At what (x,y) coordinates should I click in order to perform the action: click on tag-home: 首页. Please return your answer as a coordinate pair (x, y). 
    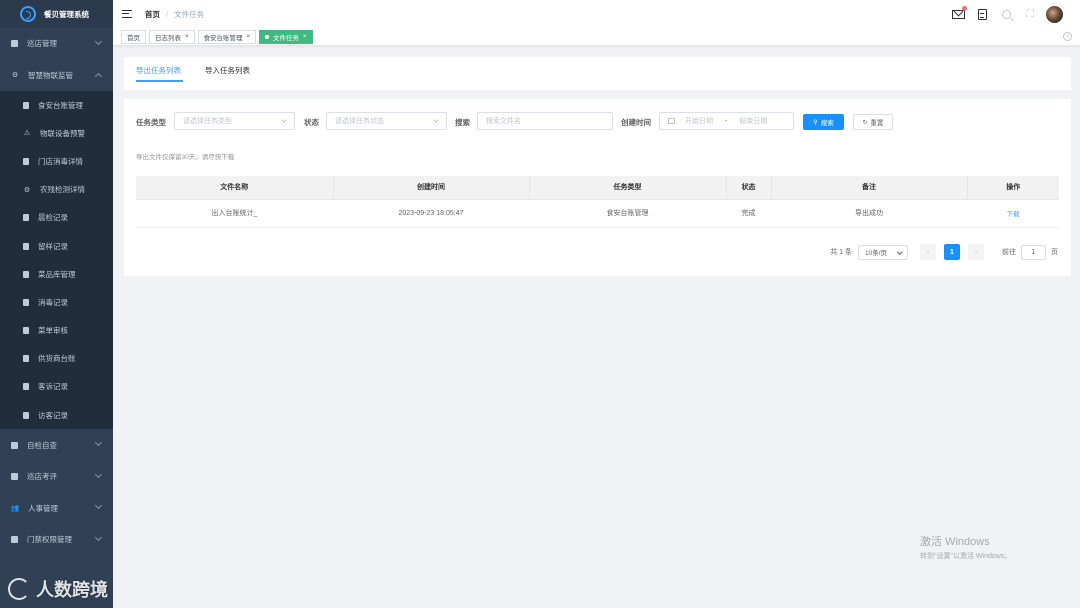
    Looking at the image, I should click on (133, 36).